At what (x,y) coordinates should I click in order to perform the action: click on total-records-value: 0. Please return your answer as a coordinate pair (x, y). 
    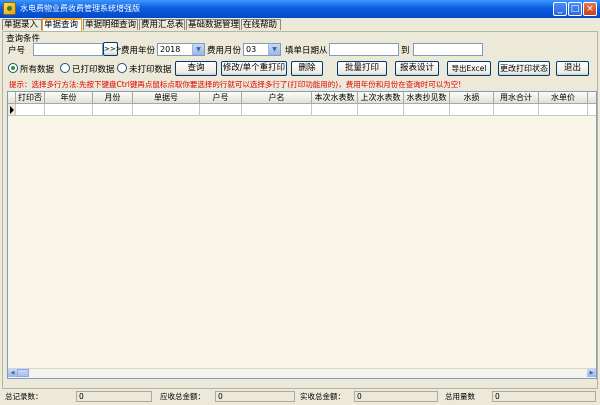
    Looking at the image, I should click on (114, 396).